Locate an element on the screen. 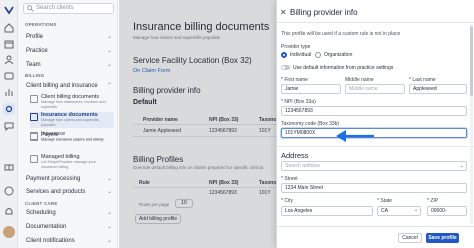 The image size is (474, 248). first-name-label-text: First name is located at coordinates (296, 80).